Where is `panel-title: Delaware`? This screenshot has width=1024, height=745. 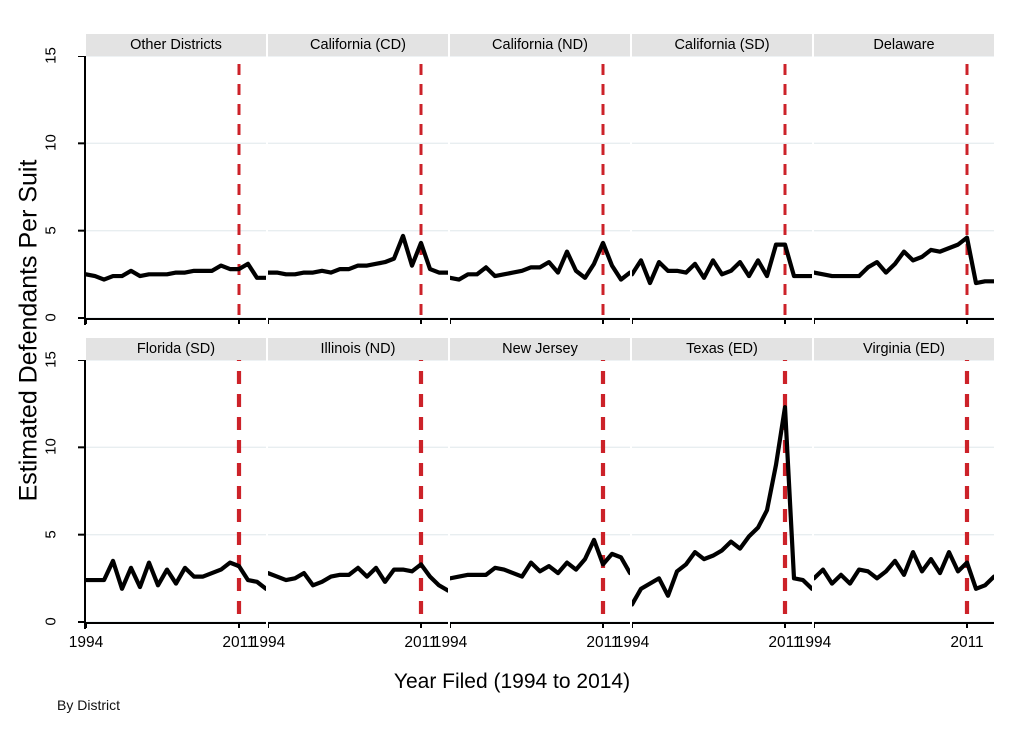
panel-title: Delaware is located at coordinates (904, 45).